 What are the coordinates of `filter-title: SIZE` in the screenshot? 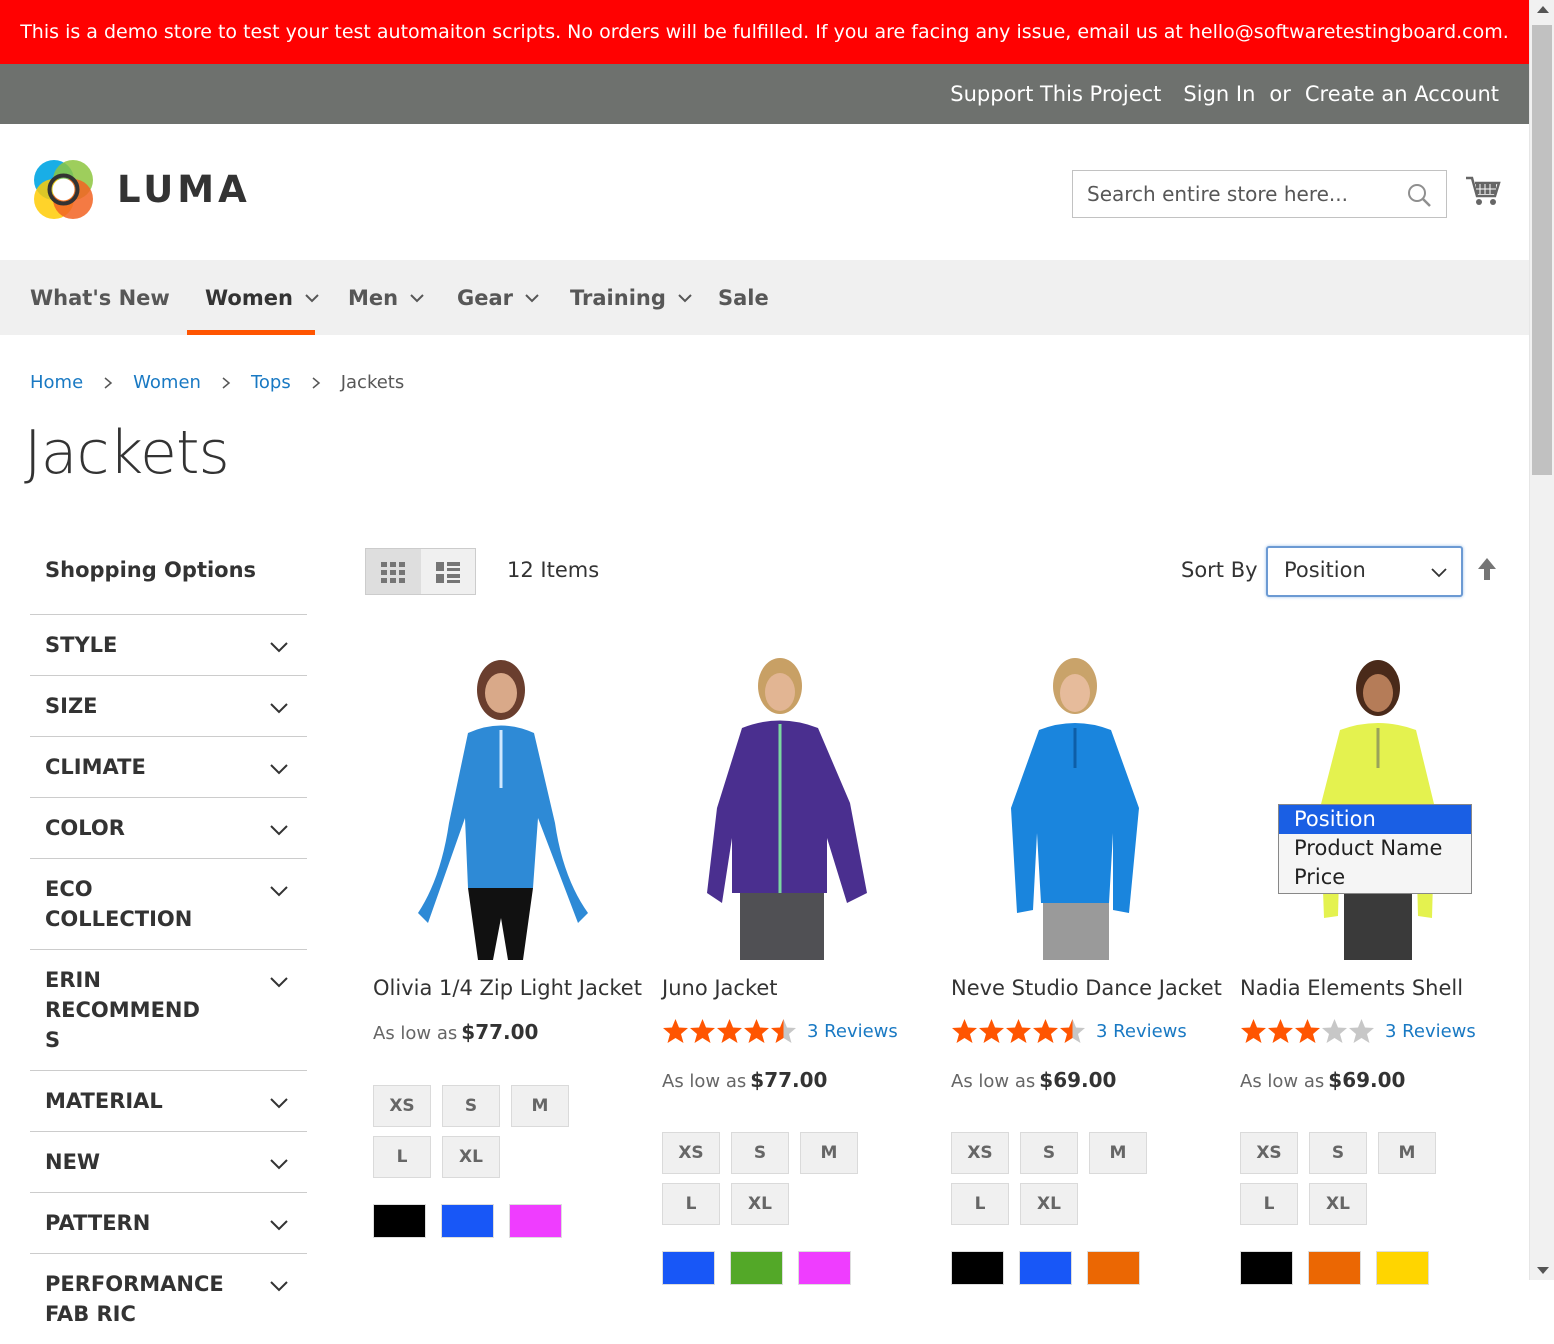 It's located at (71, 706).